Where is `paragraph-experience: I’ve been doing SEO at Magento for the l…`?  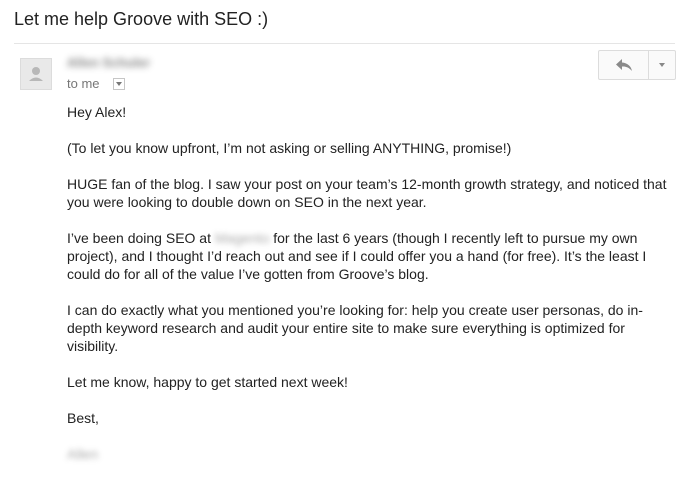
paragraph-experience: I’ve been doing SEO at Magento for the l… is located at coordinates (372, 256).